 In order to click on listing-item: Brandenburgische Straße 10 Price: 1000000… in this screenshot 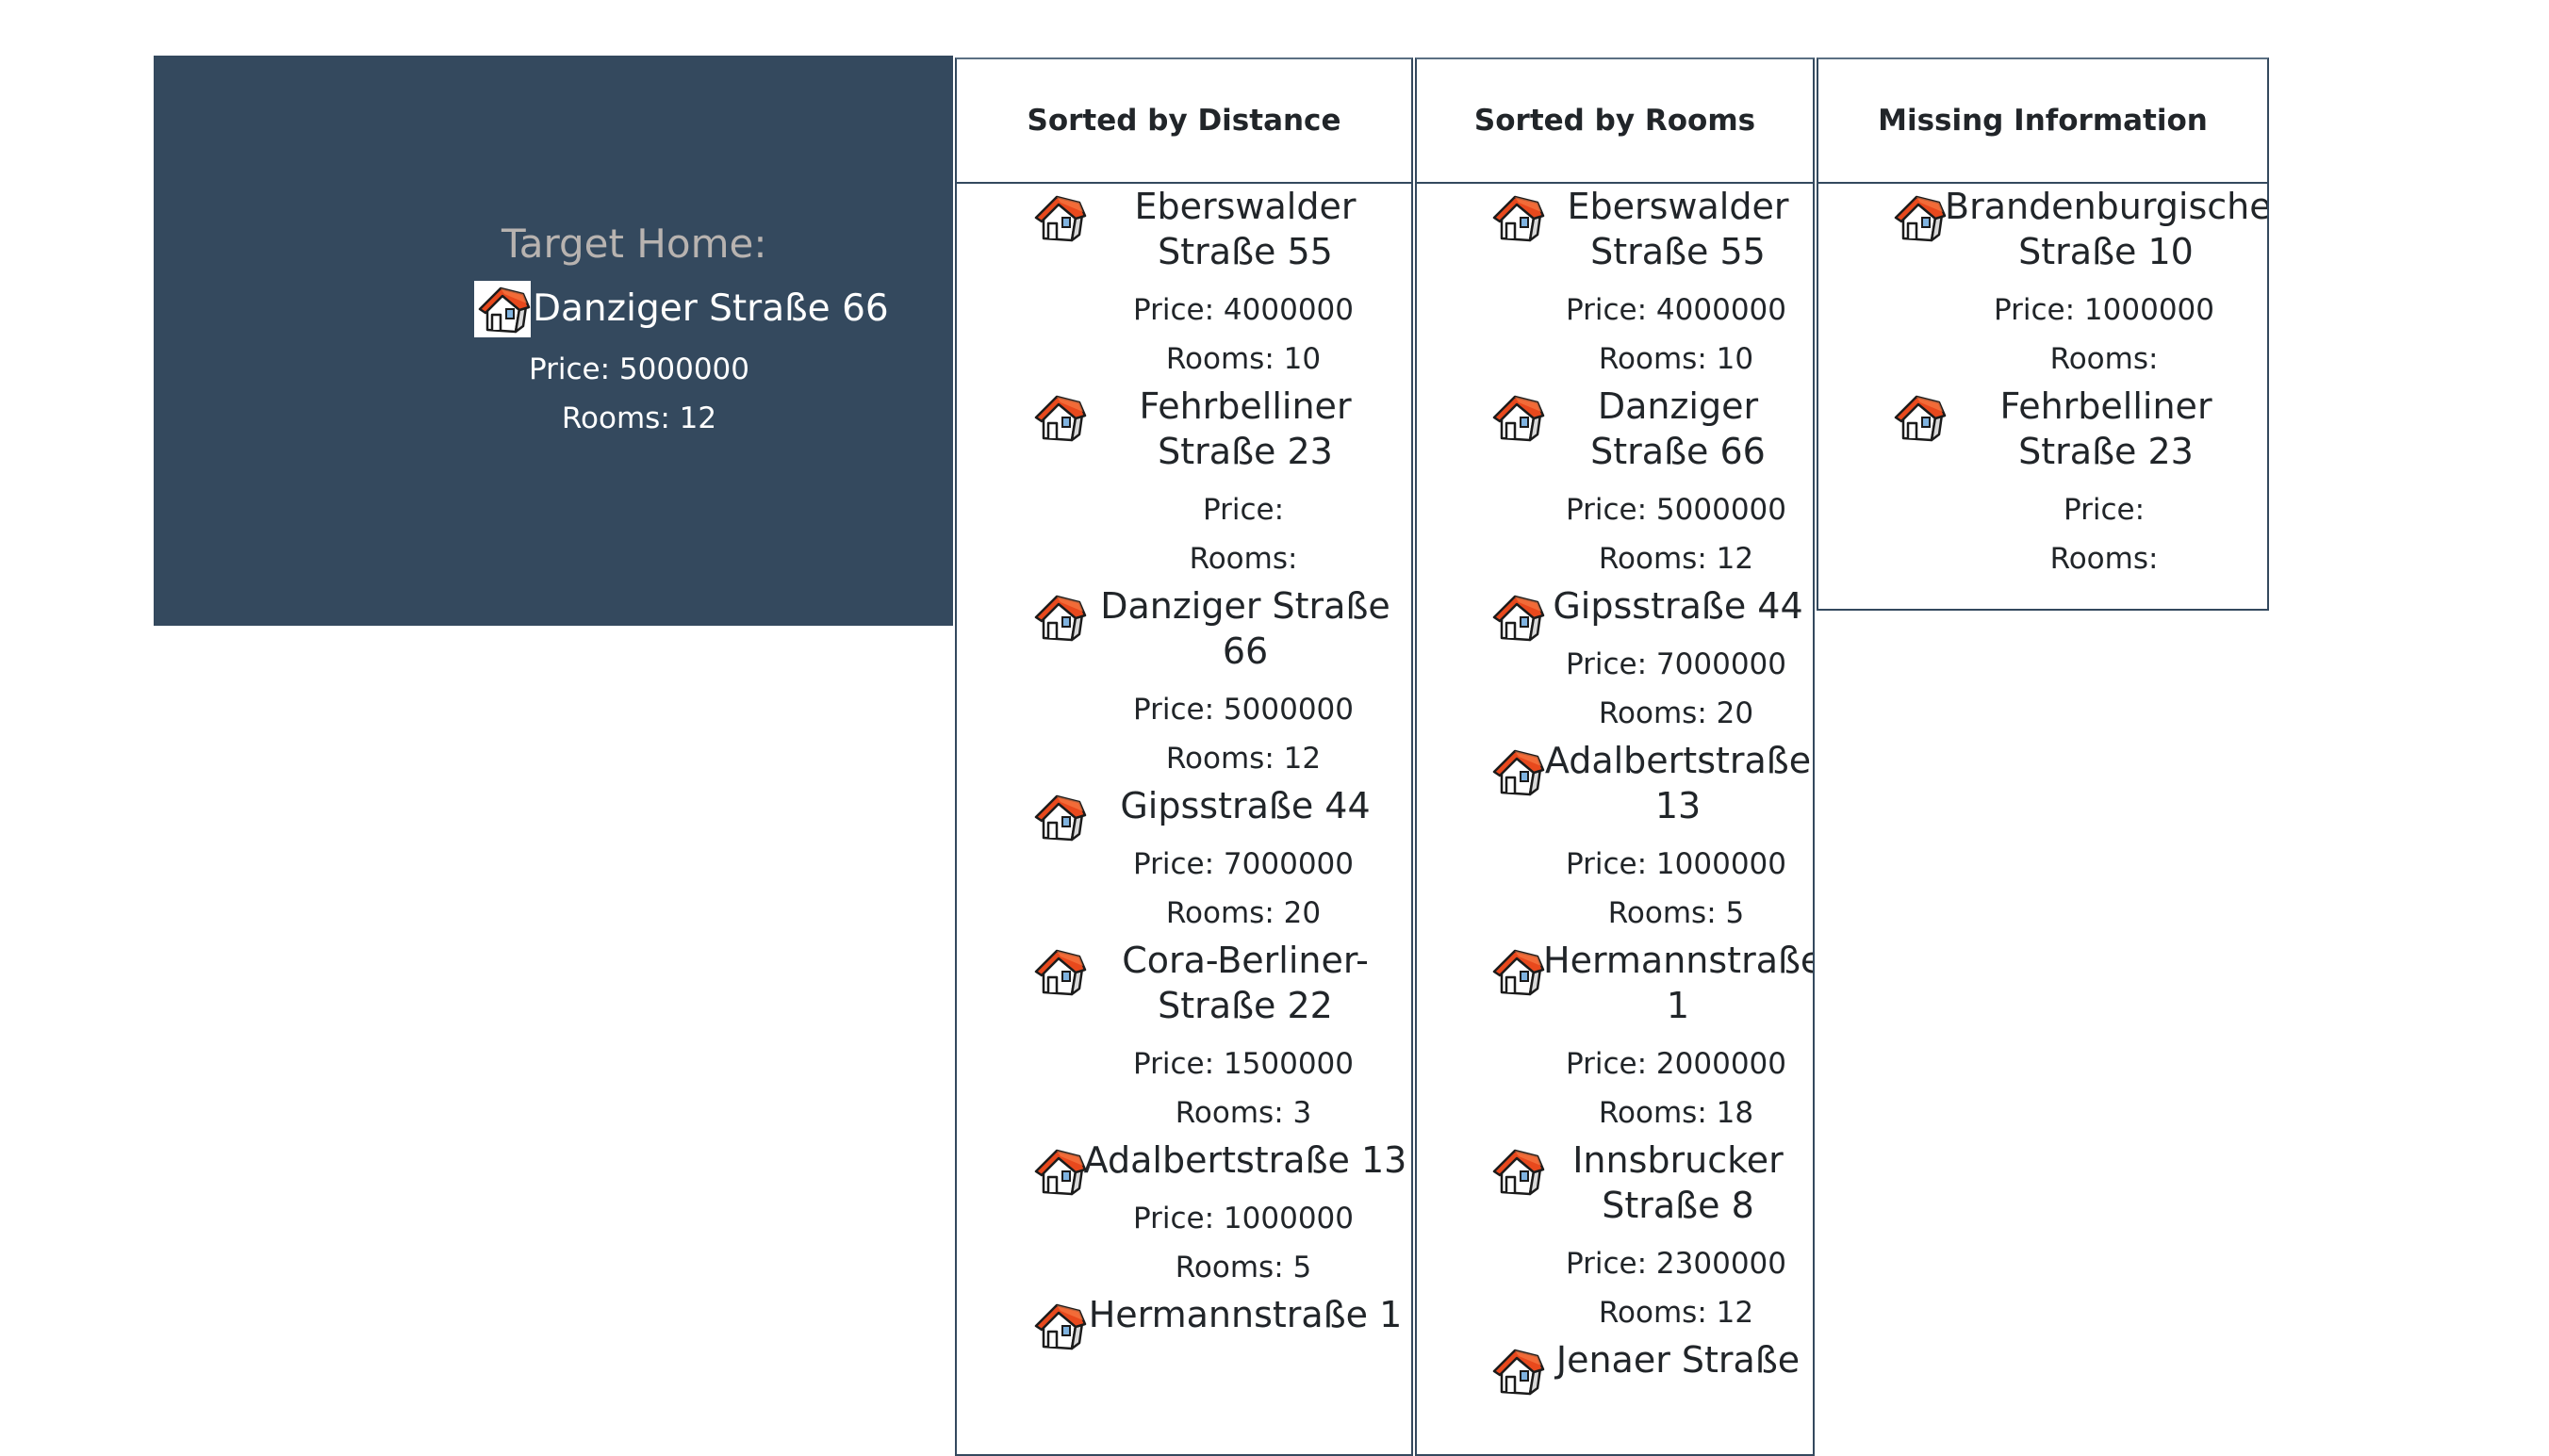, I will do `click(2043, 284)`.